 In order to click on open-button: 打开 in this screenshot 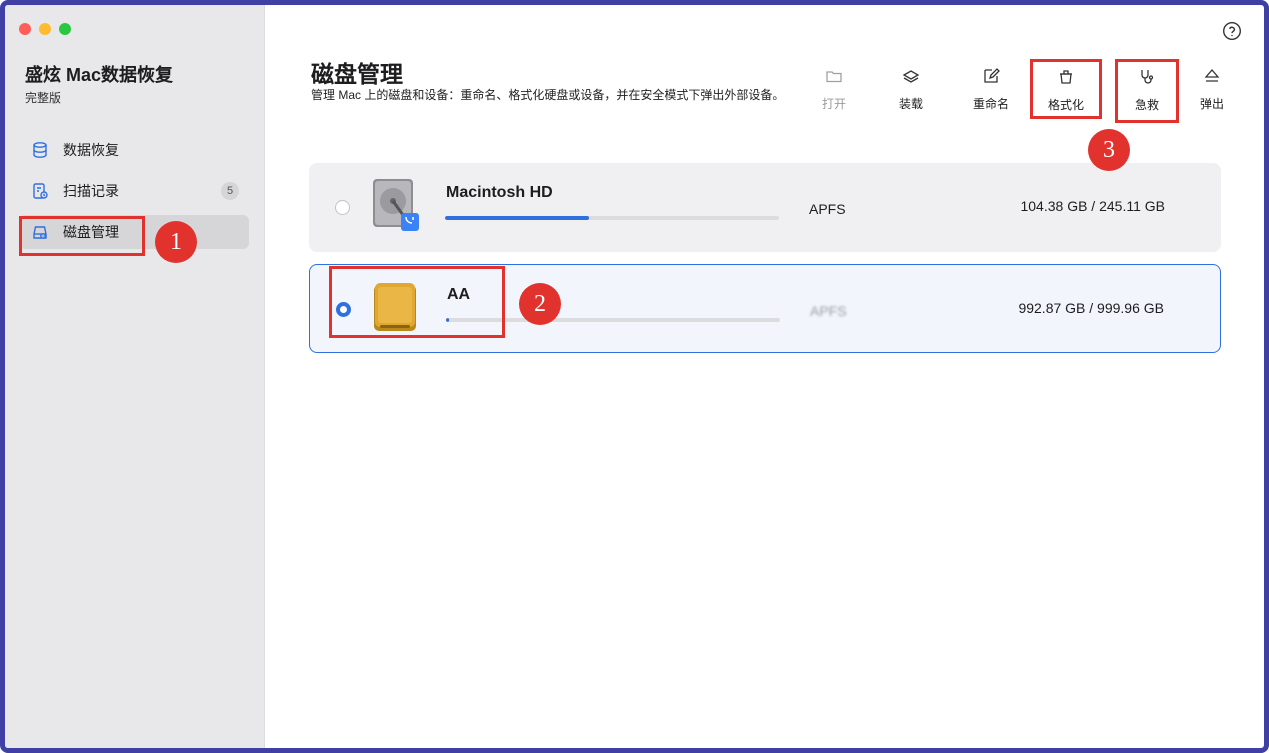, I will do `click(834, 92)`.